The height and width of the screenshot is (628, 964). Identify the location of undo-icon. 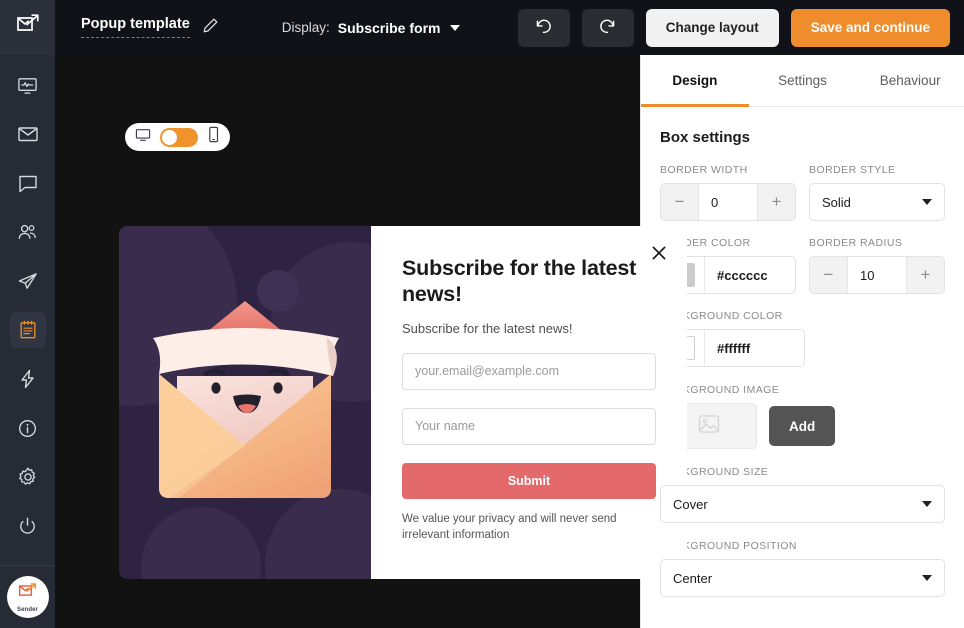
(543, 28).